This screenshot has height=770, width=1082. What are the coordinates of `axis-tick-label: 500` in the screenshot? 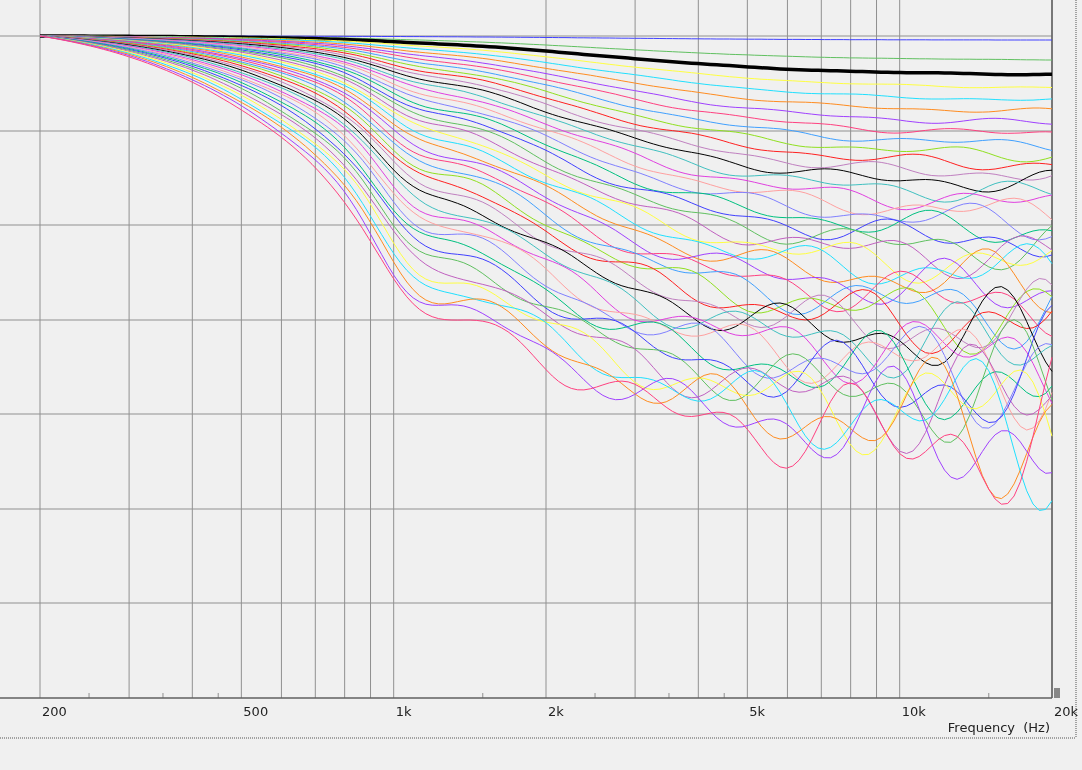 It's located at (256, 711).